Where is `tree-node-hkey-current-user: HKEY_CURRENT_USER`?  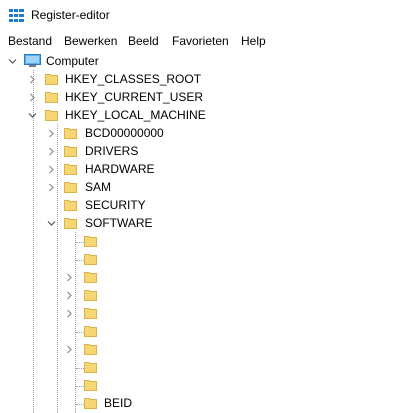 tree-node-hkey-current-user: HKEY_CURRENT_USER is located at coordinates (210, 97).